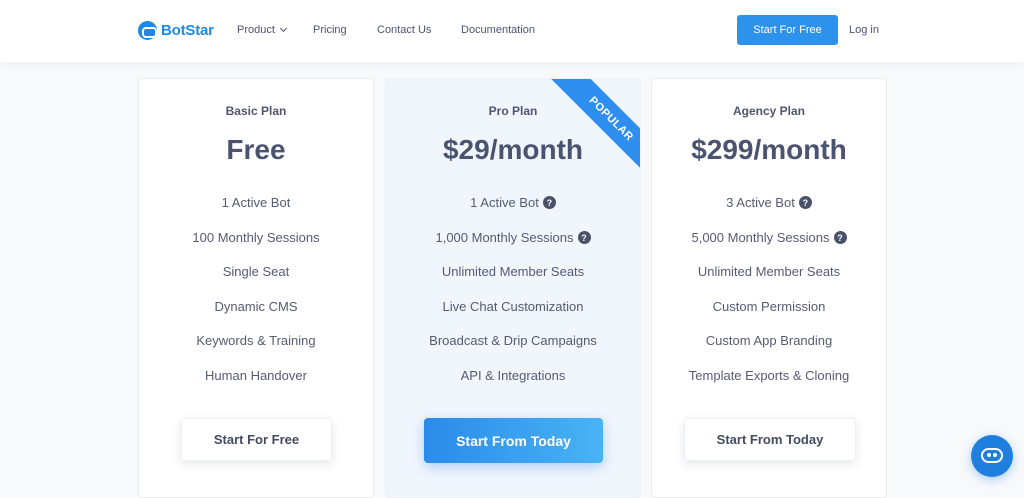  Describe the element at coordinates (256, 306) in the screenshot. I see `plan-feature: Dynamic CMS` at that location.